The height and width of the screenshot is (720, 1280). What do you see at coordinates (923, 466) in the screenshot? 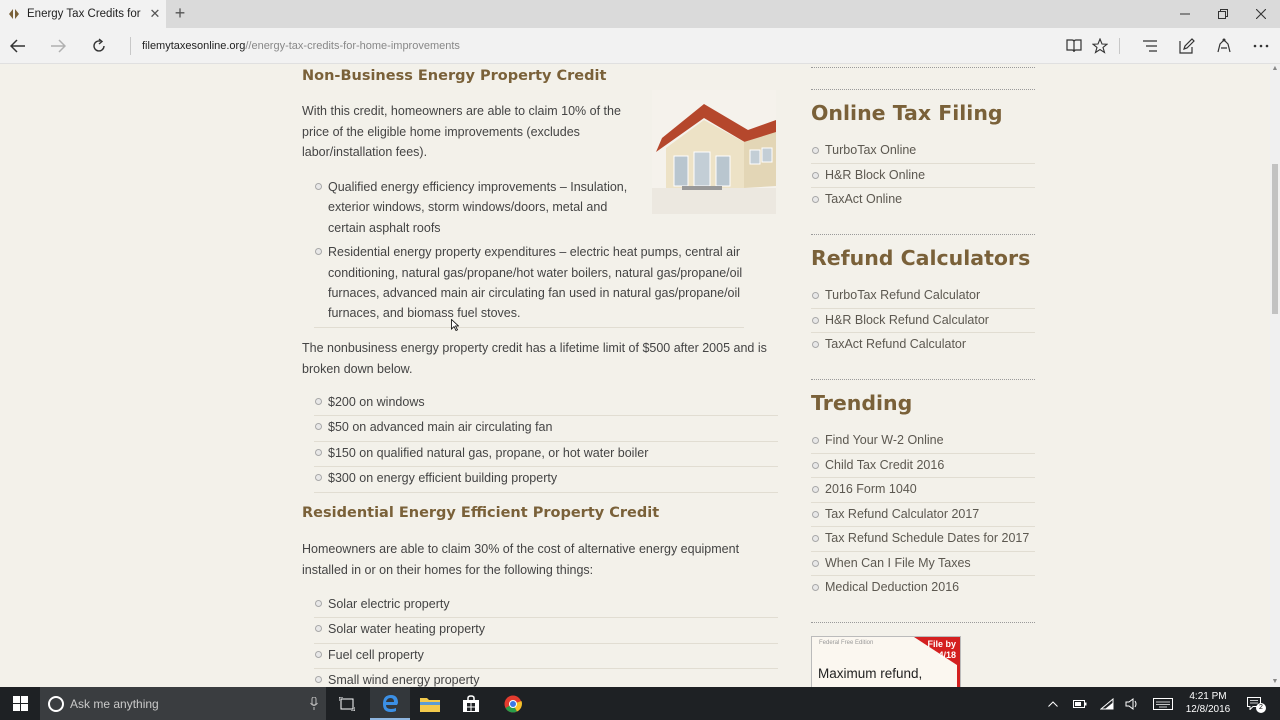
I see `sidebar-link-trending: Child Tax Credit 2016` at bounding box center [923, 466].